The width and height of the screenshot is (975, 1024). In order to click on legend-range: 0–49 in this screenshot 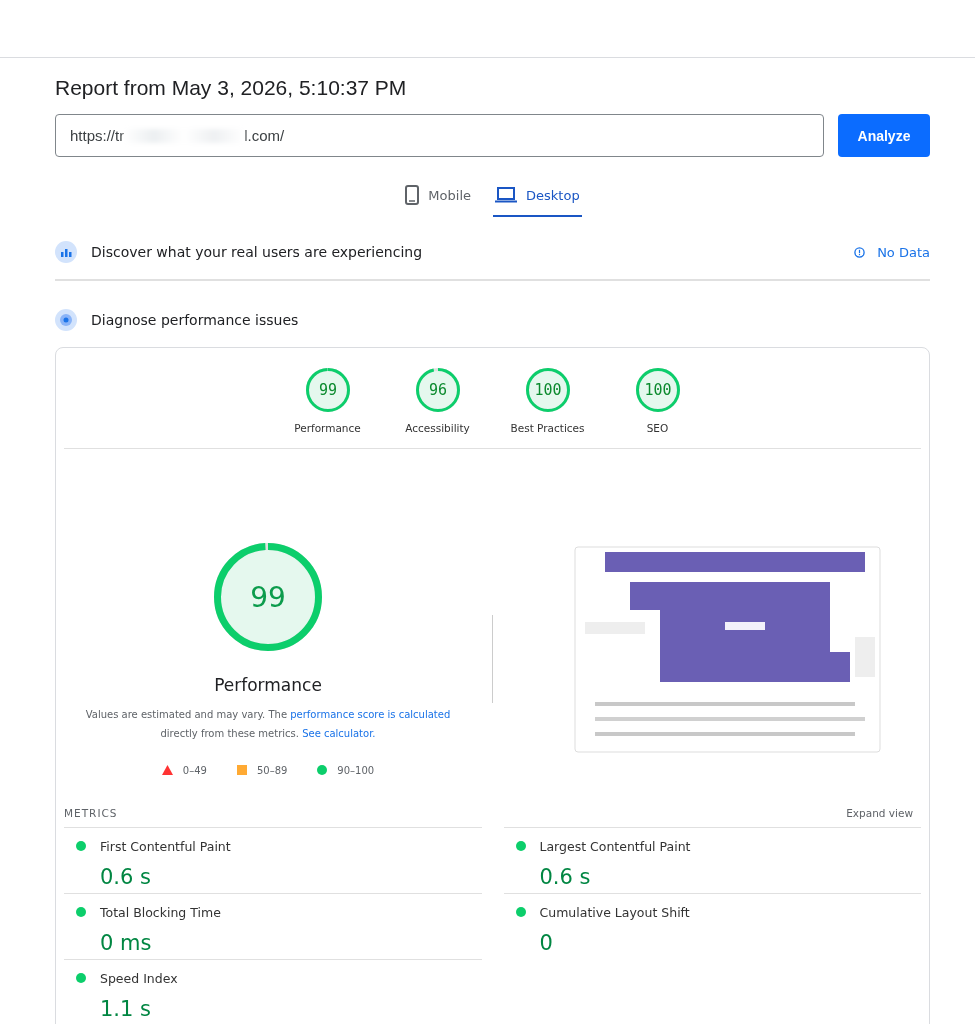, I will do `click(194, 770)`.